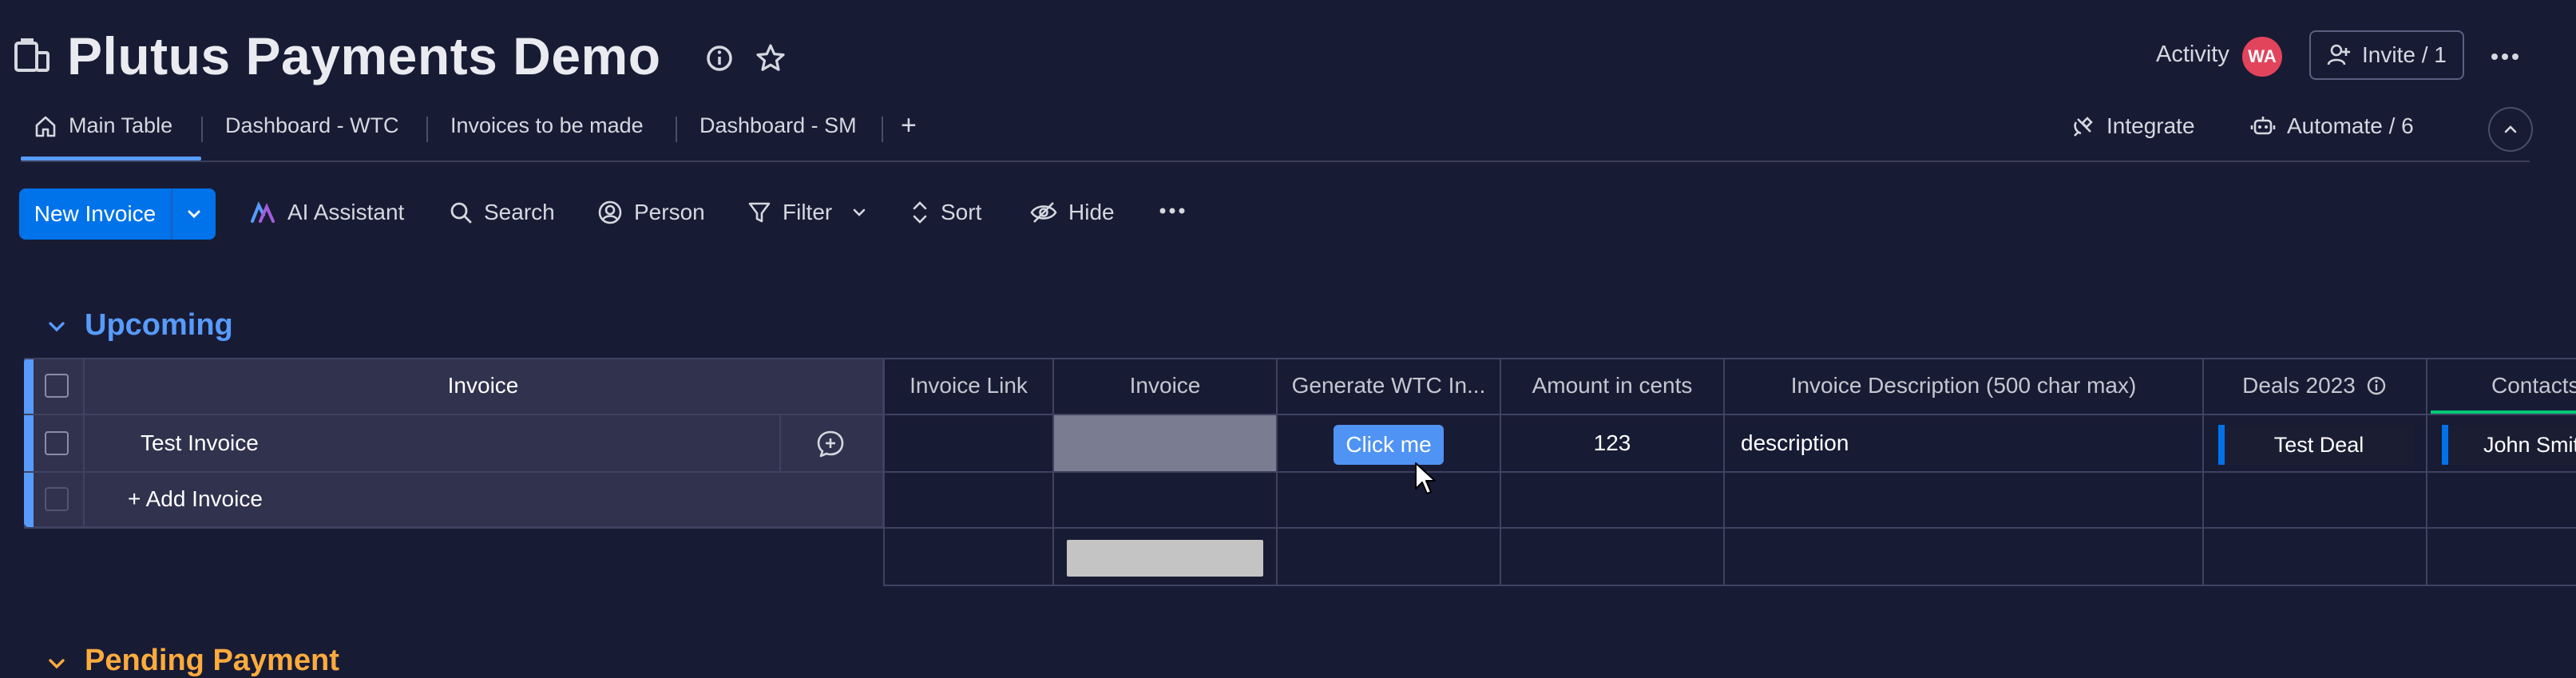  I want to click on invite-label: Invite / 1, so click(2405, 54).